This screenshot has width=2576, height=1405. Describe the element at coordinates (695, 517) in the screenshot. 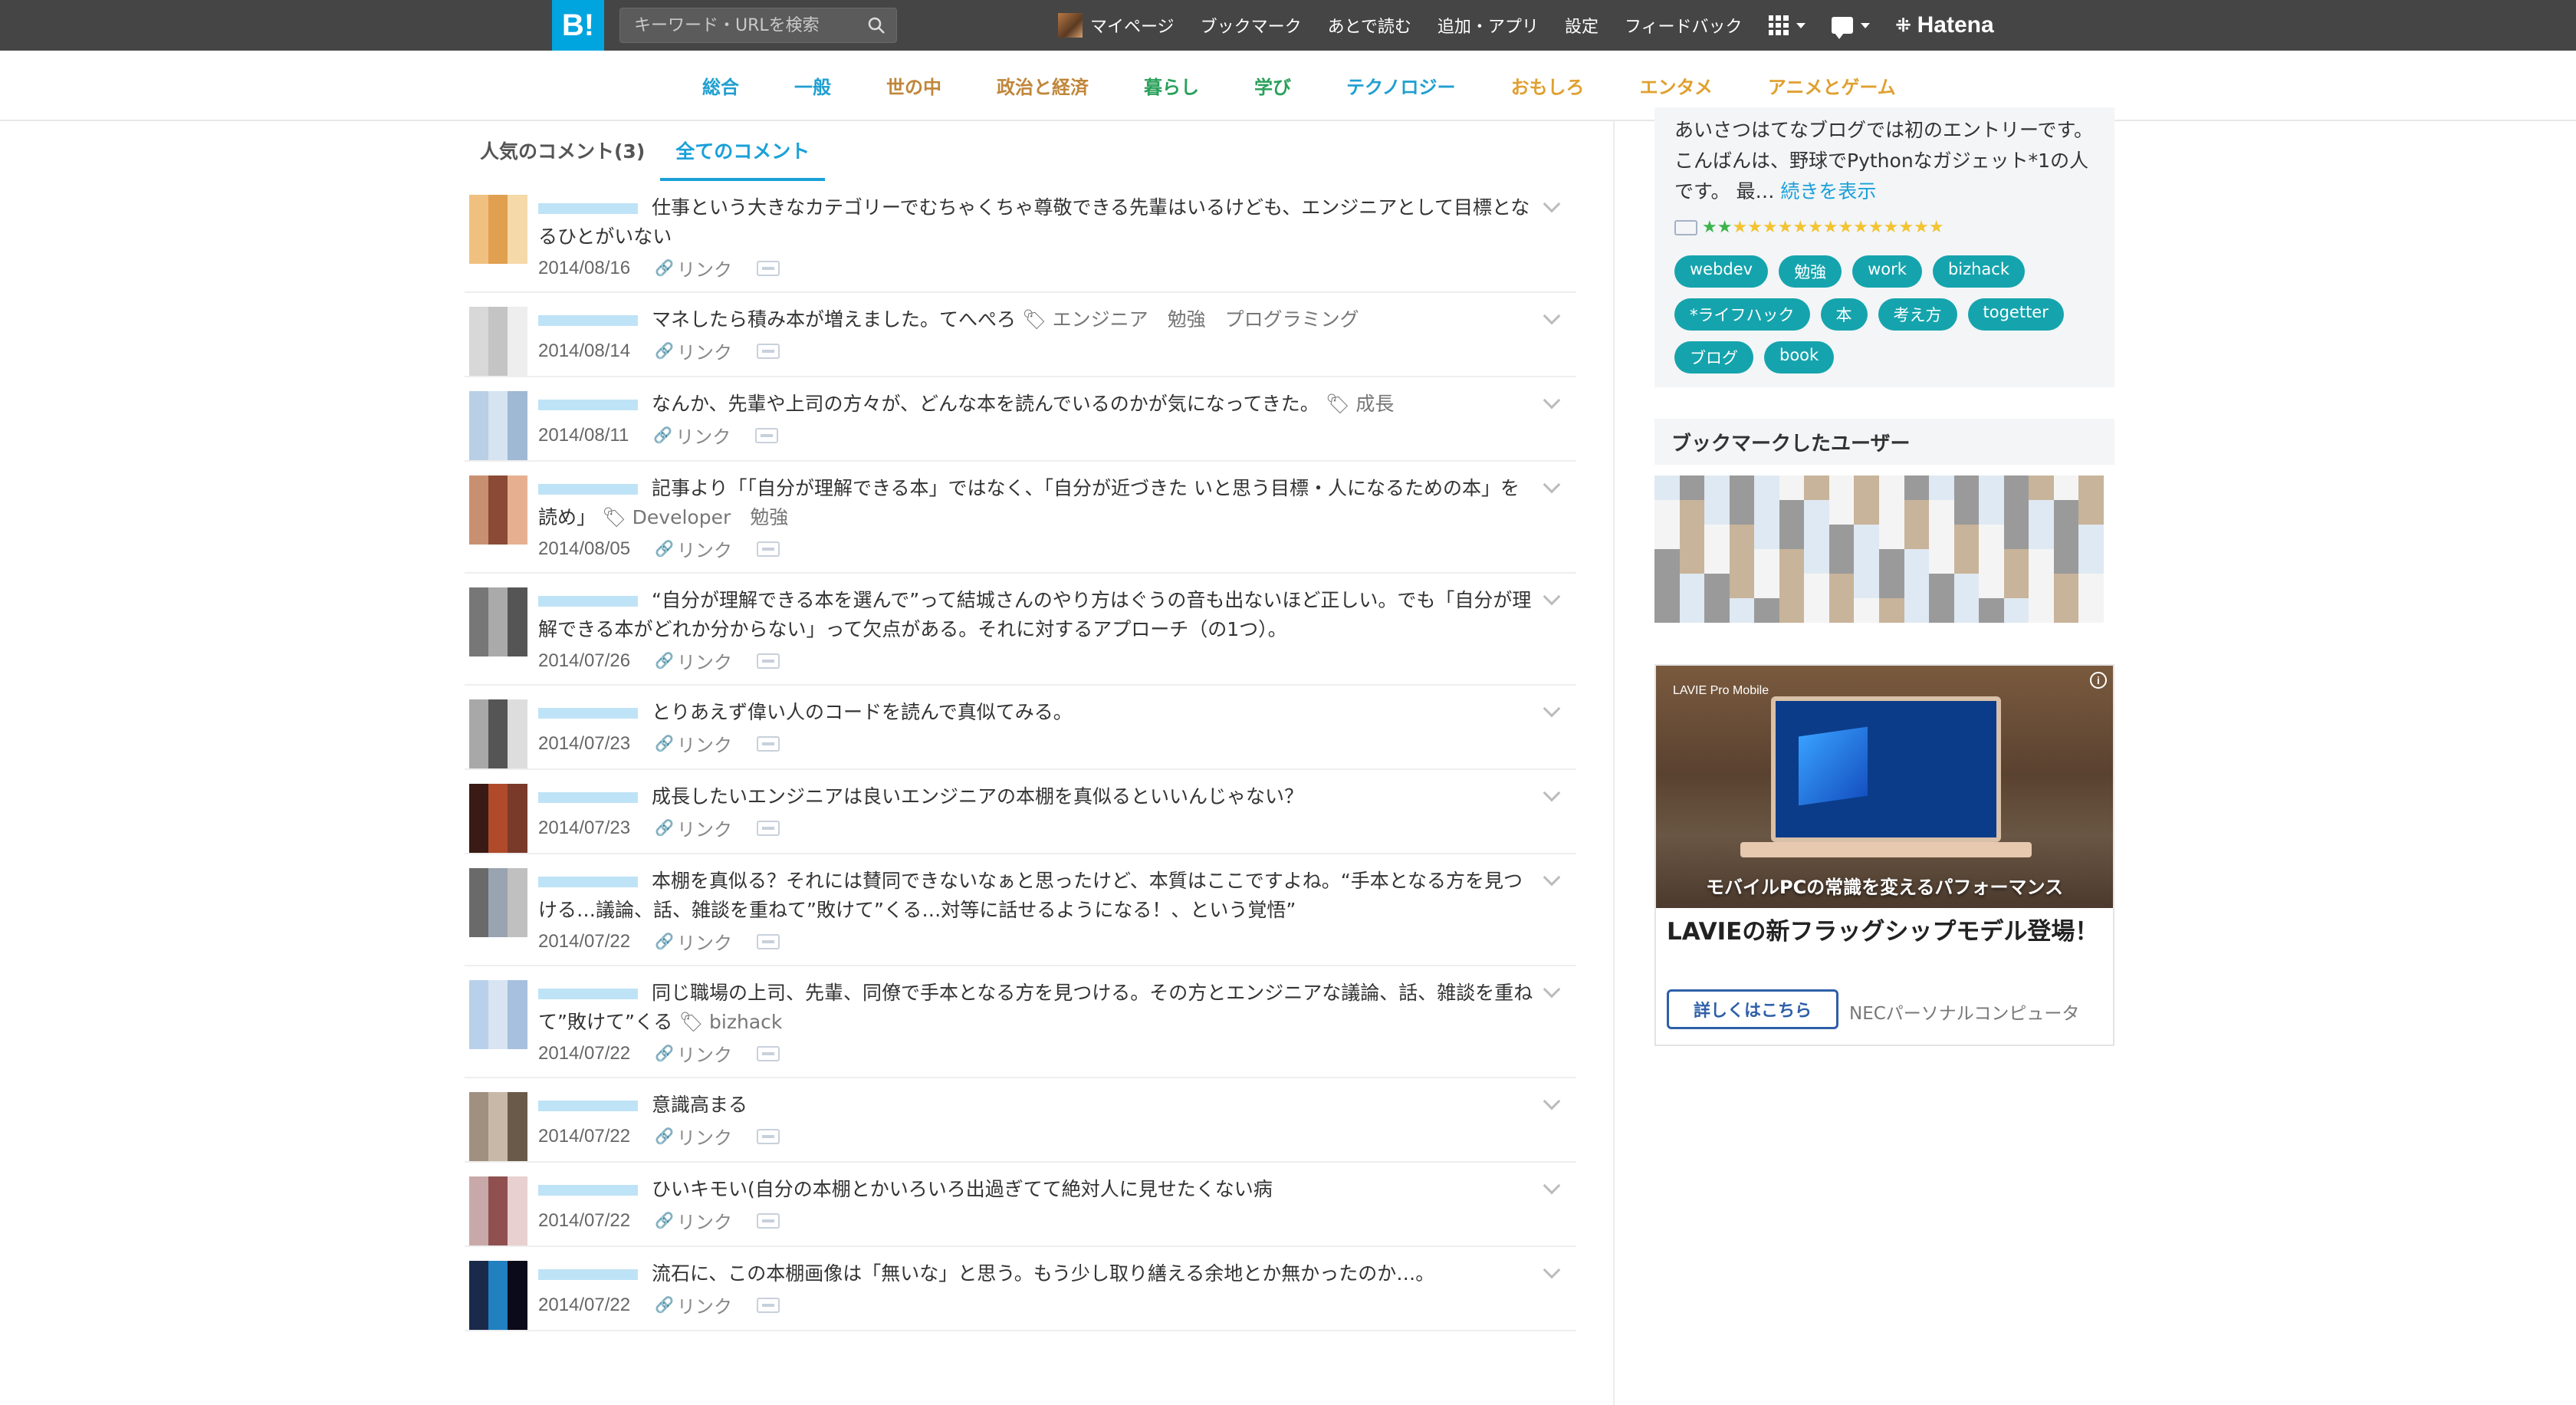

I see `comment-tags: 🏷 Developer 勉強` at that location.